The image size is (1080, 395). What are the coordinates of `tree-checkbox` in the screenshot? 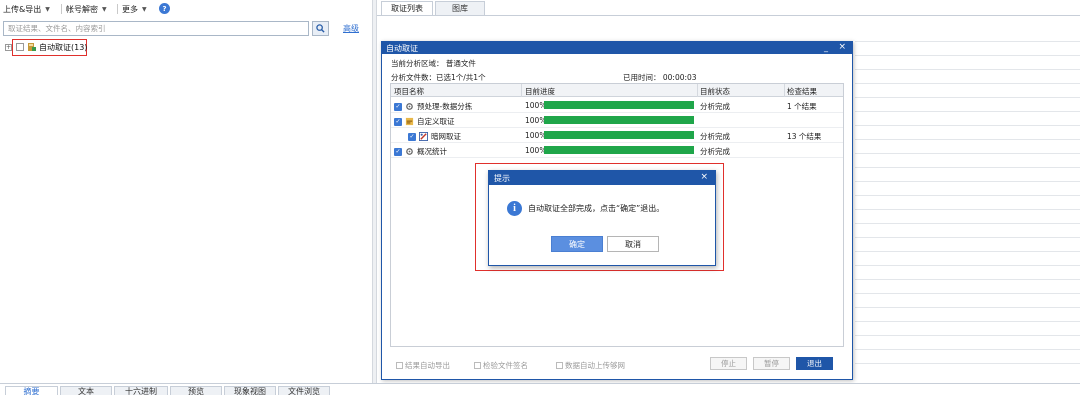 It's located at (20, 47).